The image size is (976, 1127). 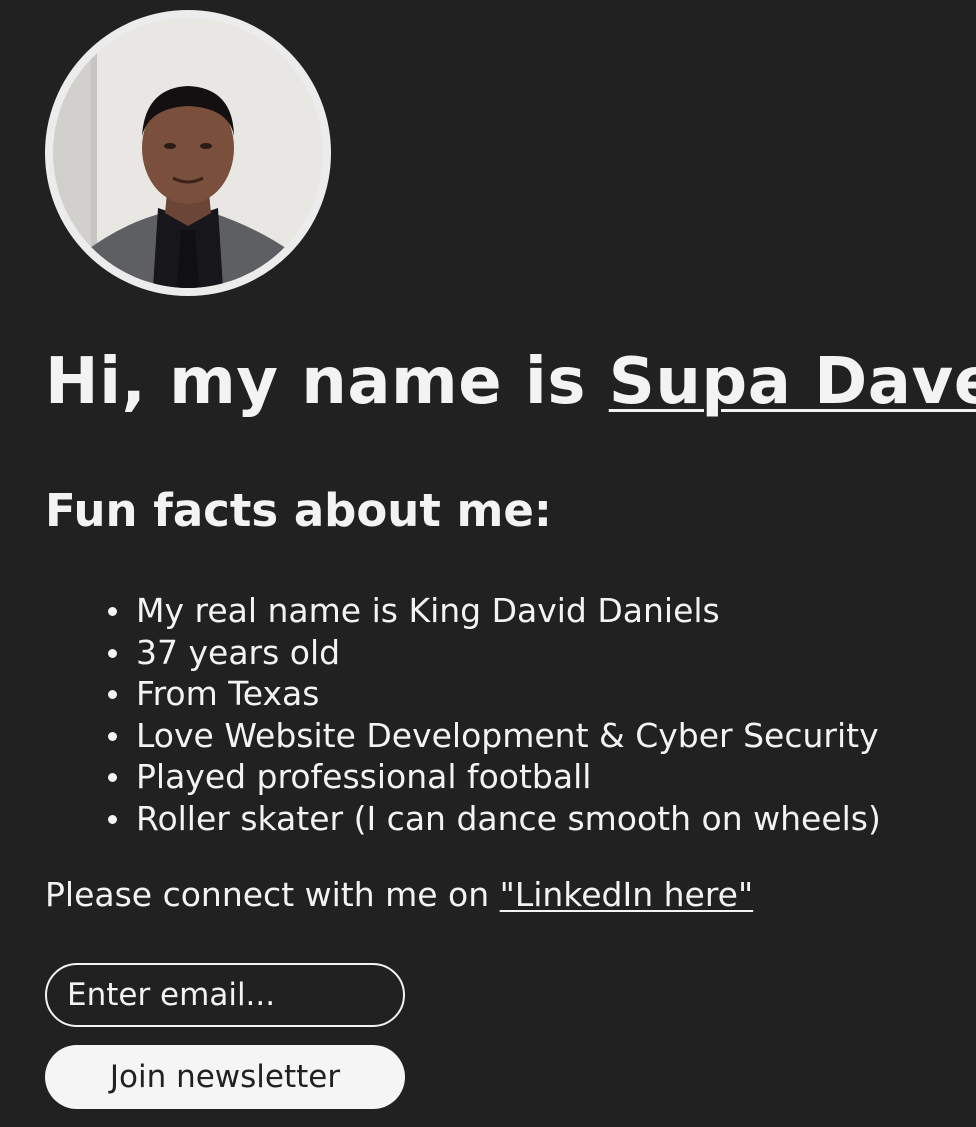 I want to click on person-photo-icon, so click(x=188, y=153).